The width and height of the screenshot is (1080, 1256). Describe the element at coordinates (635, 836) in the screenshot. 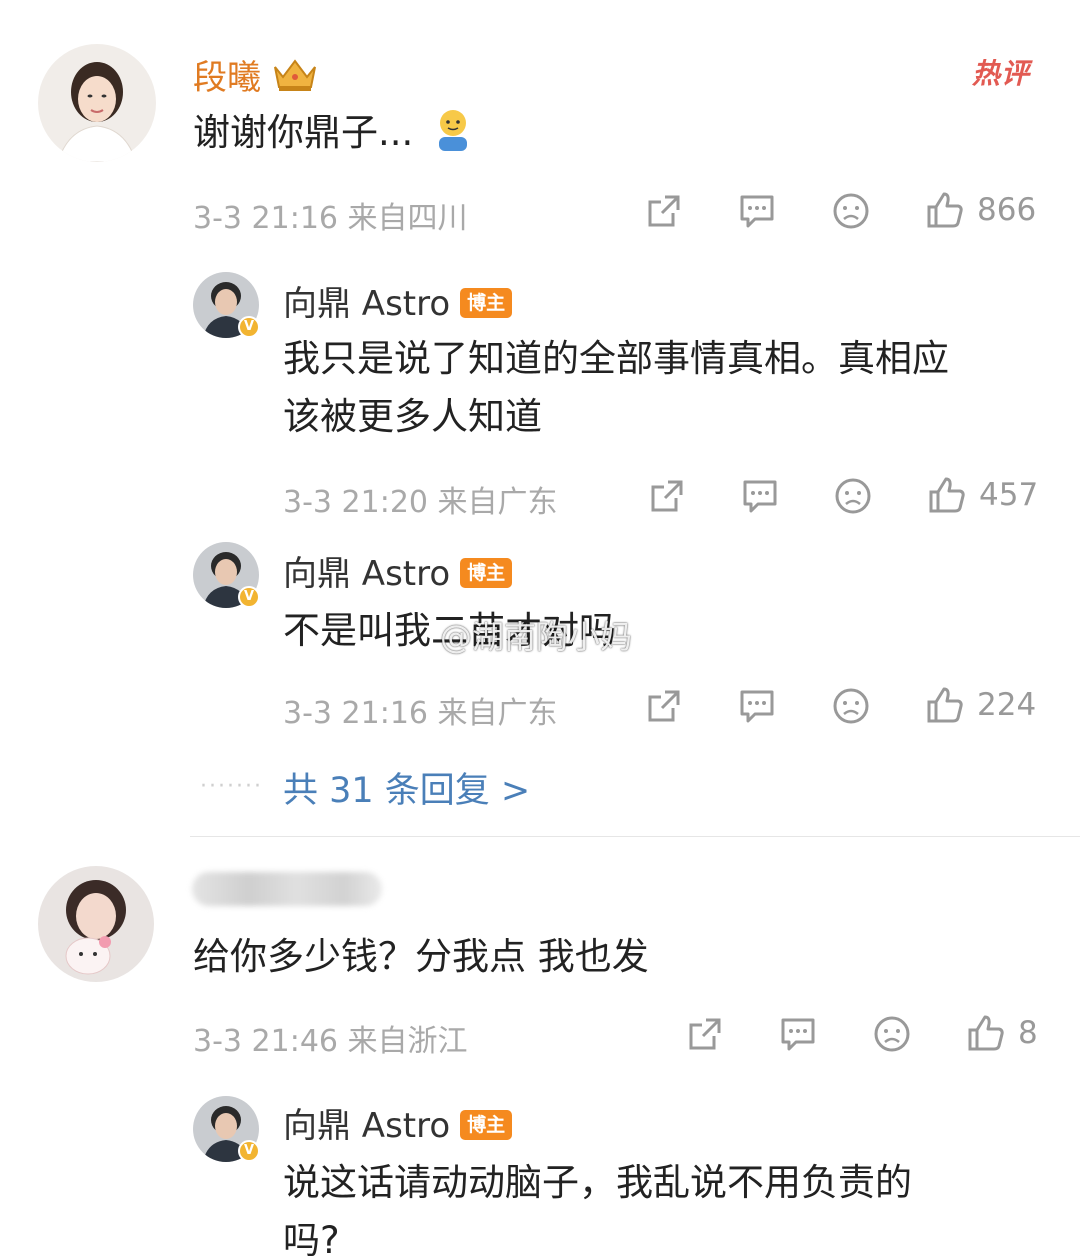

I see `divider` at that location.